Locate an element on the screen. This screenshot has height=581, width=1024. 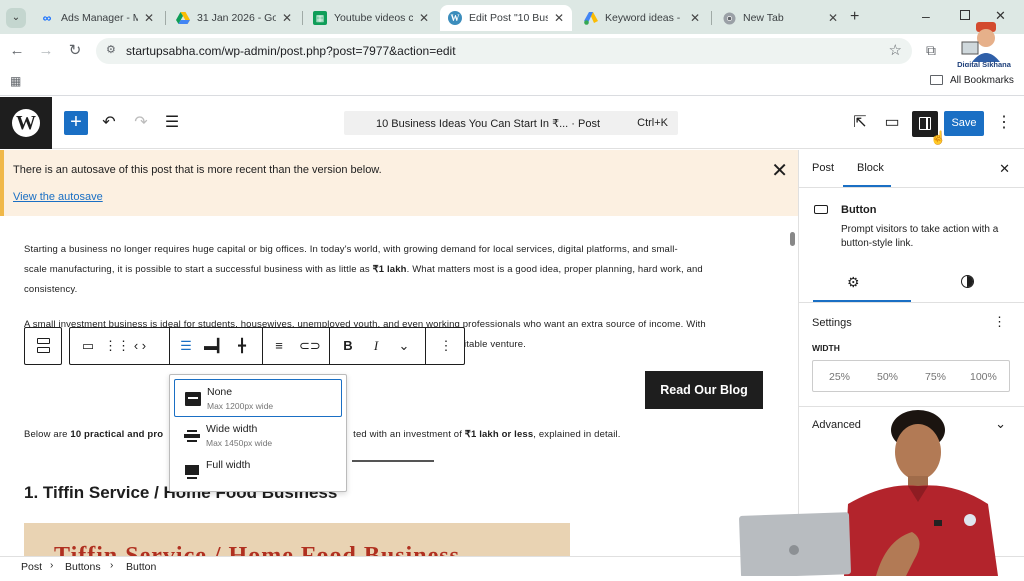
button-block-icon: ▭ is located at coordinates (88, 346).